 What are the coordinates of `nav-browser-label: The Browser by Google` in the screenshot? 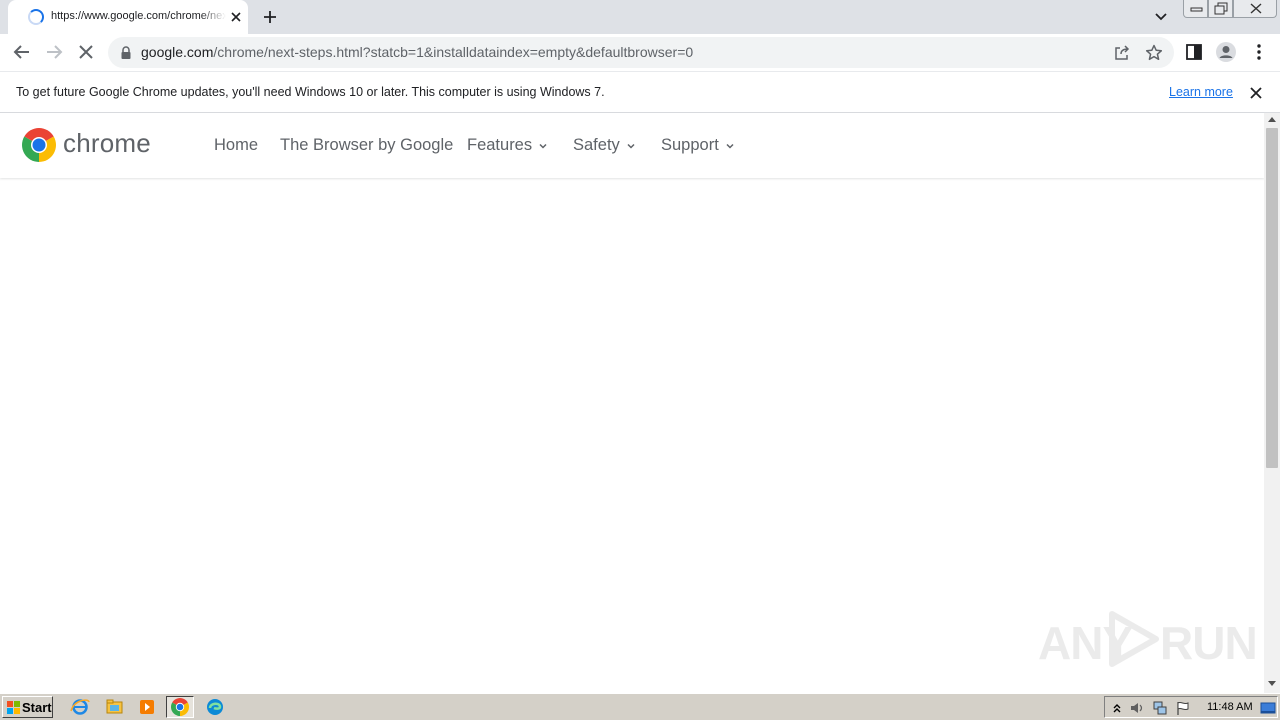 It's located at (367, 145).